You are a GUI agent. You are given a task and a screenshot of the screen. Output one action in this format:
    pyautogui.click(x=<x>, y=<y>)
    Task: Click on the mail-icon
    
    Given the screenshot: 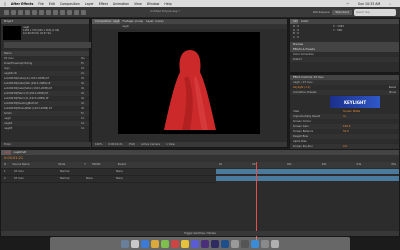 What is the action you would take?
    pyautogui.click(x=155, y=243)
    